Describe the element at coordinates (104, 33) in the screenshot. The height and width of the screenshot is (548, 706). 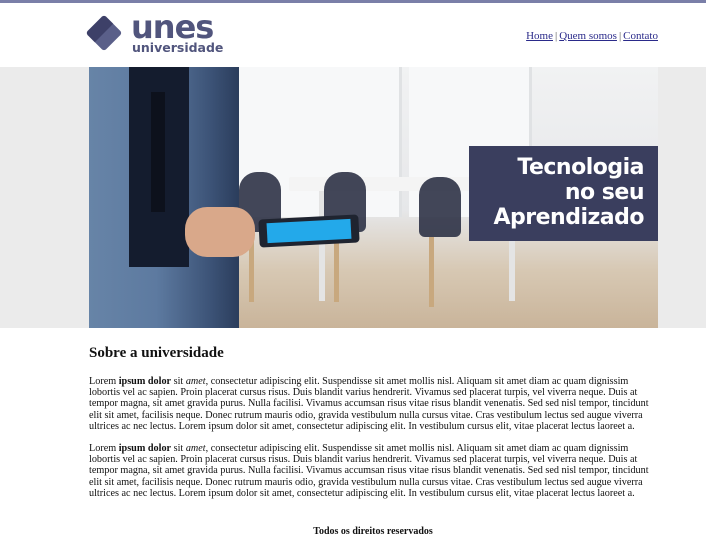
I see `logo-diamond-icon` at that location.